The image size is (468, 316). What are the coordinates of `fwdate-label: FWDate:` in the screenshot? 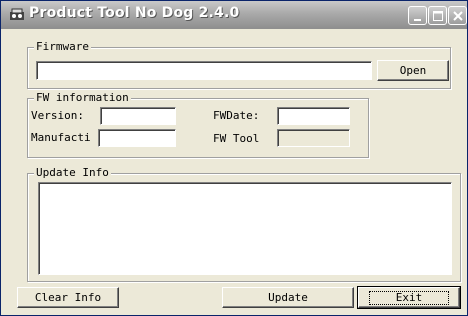 It's located at (236, 115).